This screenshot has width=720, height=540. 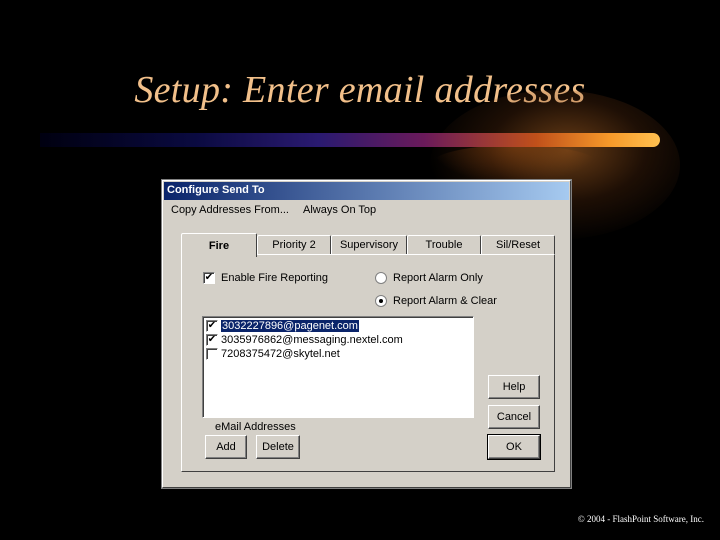 I want to click on enable-fire-reporting-label: Enable Fire Reporting, so click(x=275, y=278).